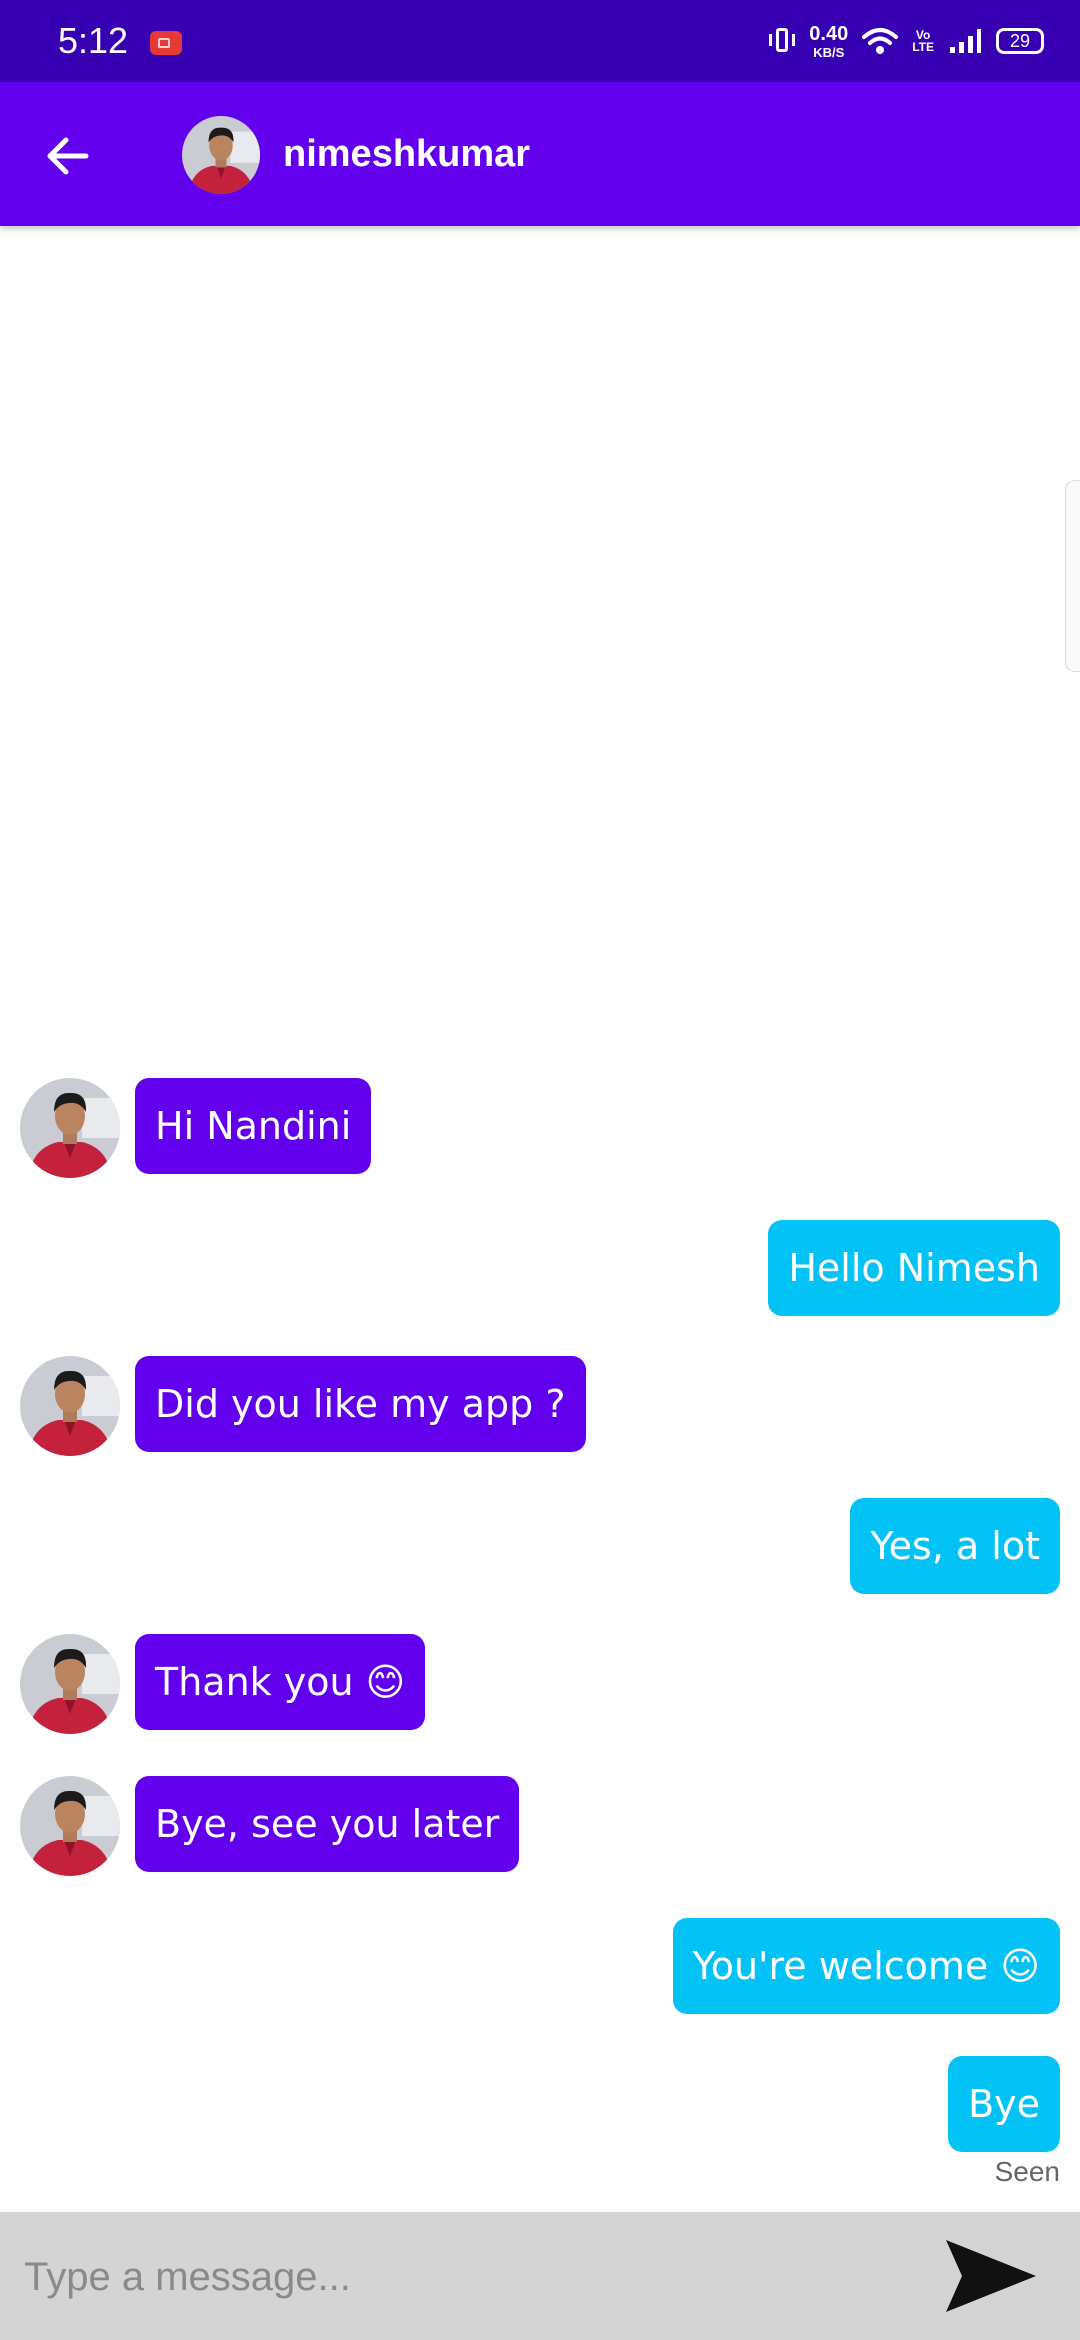 The image size is (1080, 2340). Describe the element at coordinates (360, 1404) in the screenshot. I see `incoming-message-bubble: Did you like my app ?` at that location.